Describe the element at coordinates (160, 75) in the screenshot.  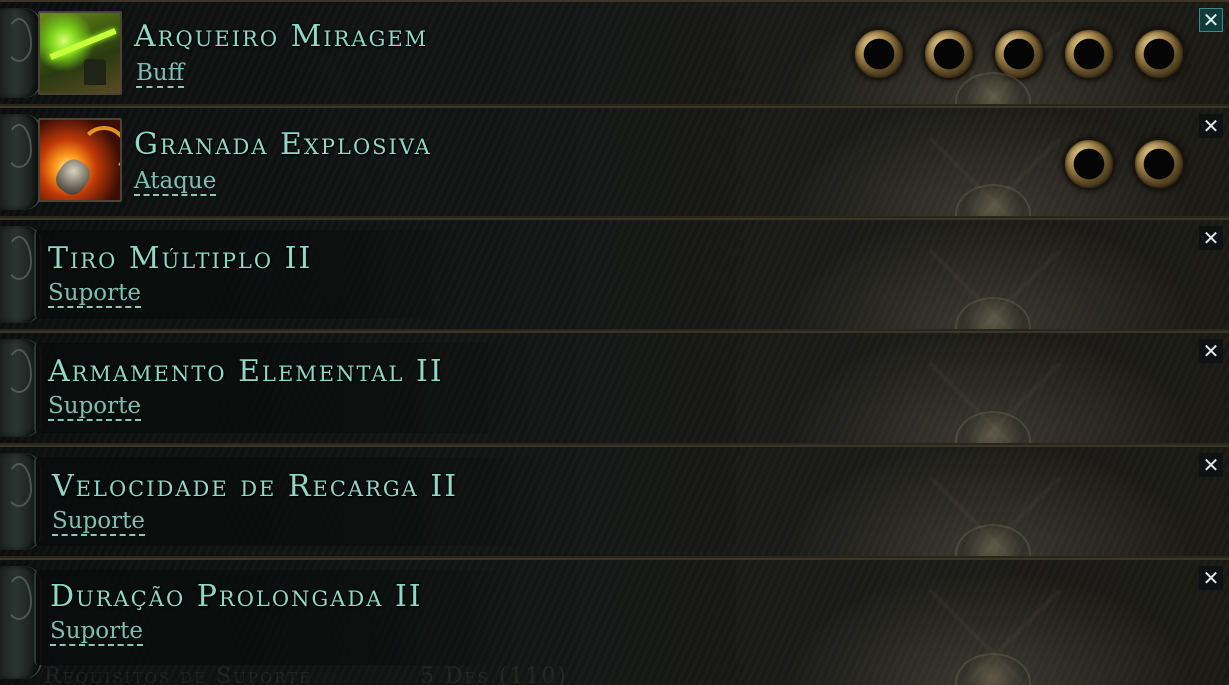
I see `gem-type-link: Buff` at that location.